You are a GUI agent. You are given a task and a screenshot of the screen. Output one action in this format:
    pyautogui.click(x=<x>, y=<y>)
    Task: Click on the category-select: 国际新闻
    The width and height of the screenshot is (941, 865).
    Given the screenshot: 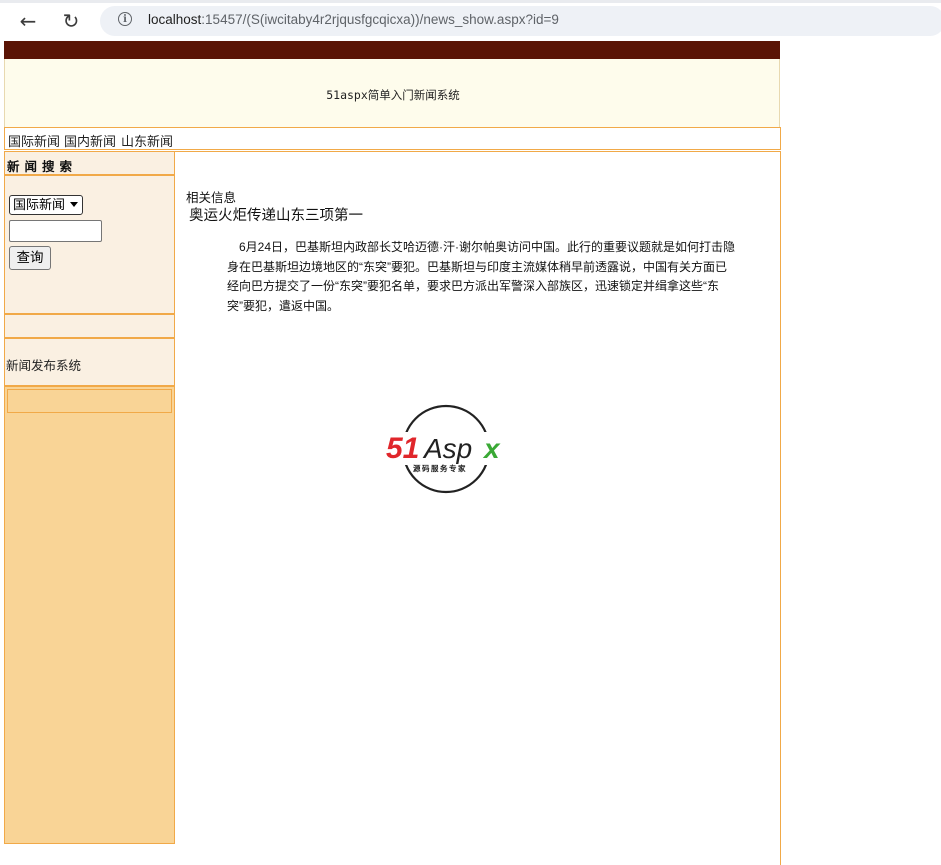 What is the action you would take?
    pyautogui.click(x=46, y=205)
    